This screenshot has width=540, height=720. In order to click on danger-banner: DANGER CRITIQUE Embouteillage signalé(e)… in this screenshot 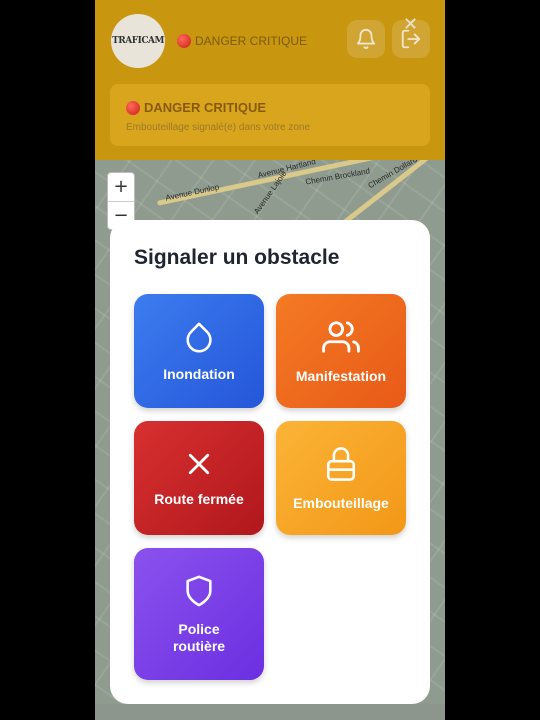, I will do `click(270, 115)`.